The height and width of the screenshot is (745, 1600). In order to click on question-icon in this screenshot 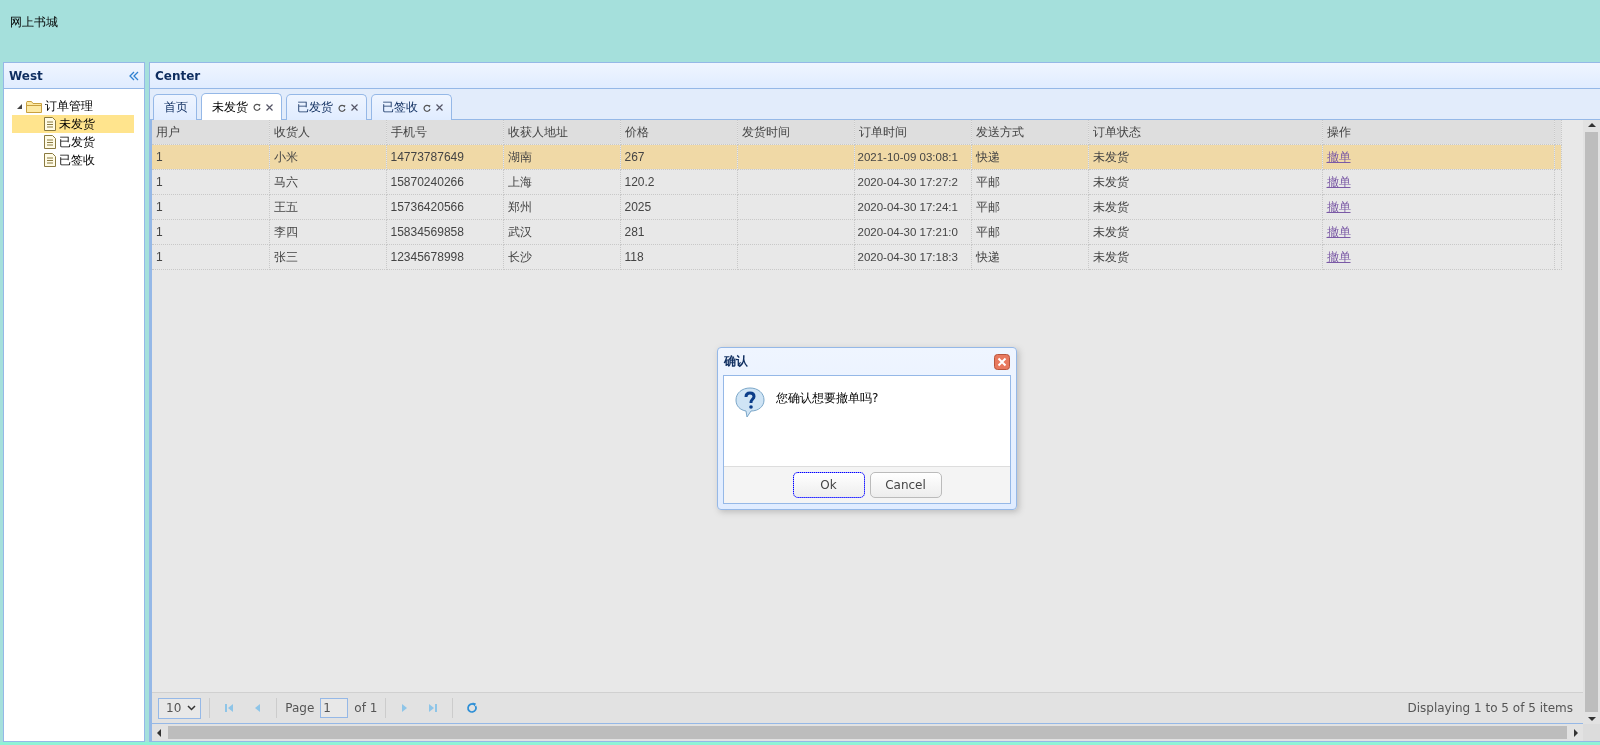, I will do `click(750, 402)`.